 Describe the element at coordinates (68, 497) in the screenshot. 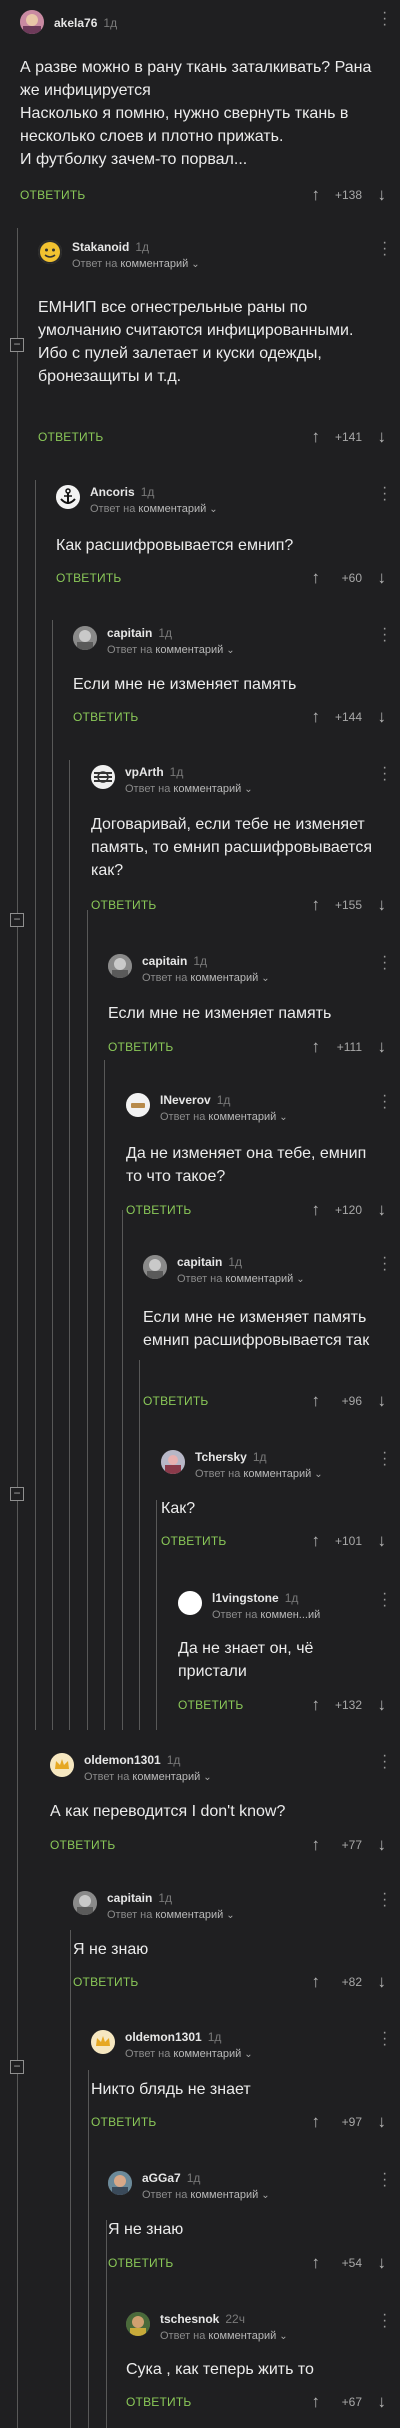

I see `anchor-avatar` at that location.